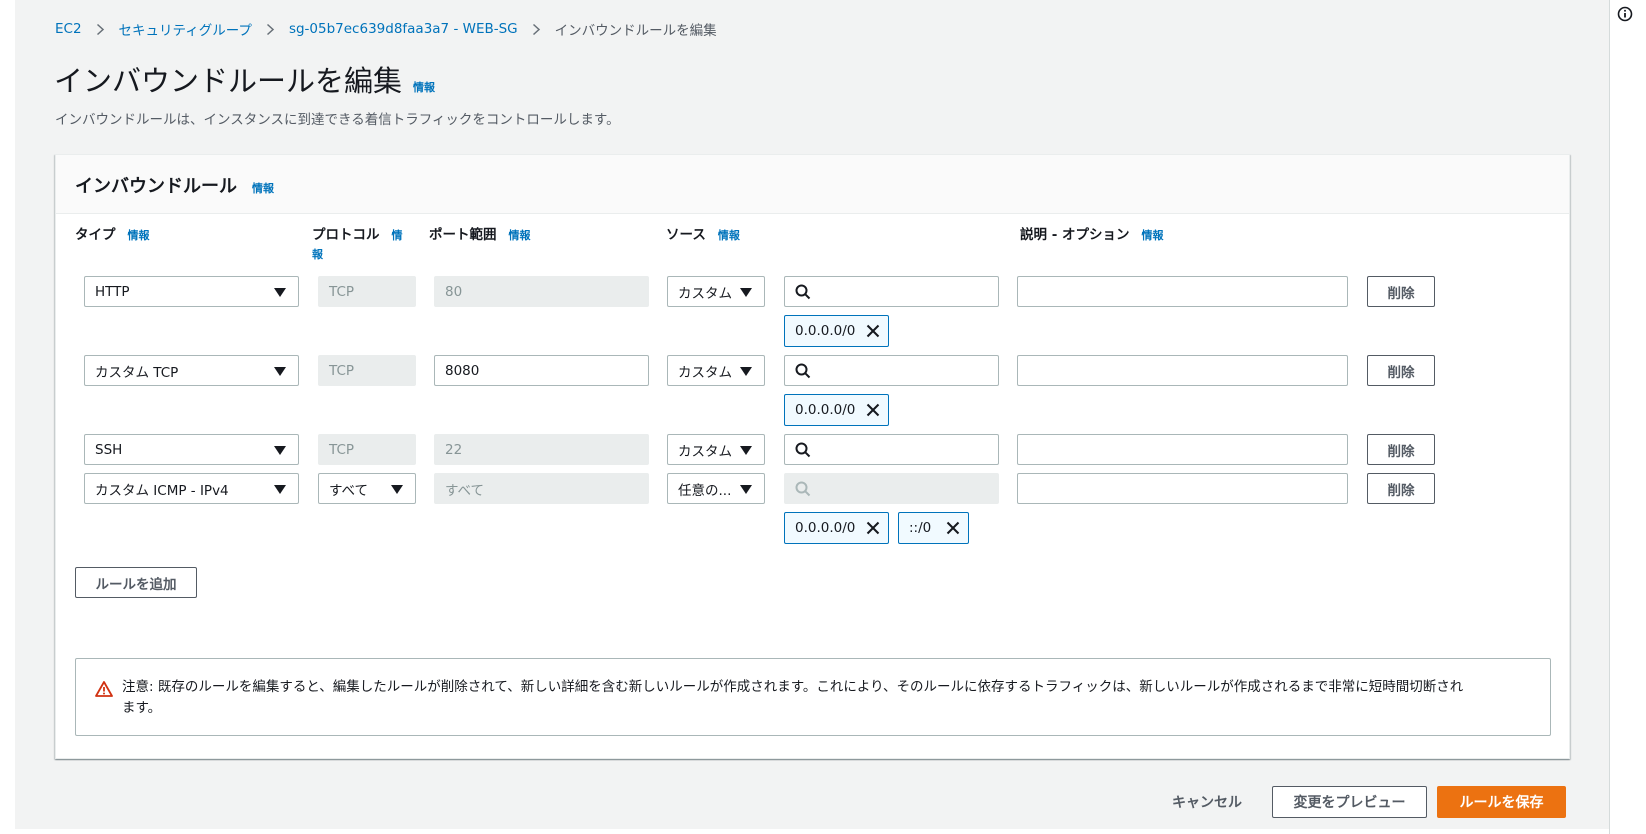  Describe the element at coordinates (424, 87) in the screenshot. I see `page-info-link: 情報` at that location.